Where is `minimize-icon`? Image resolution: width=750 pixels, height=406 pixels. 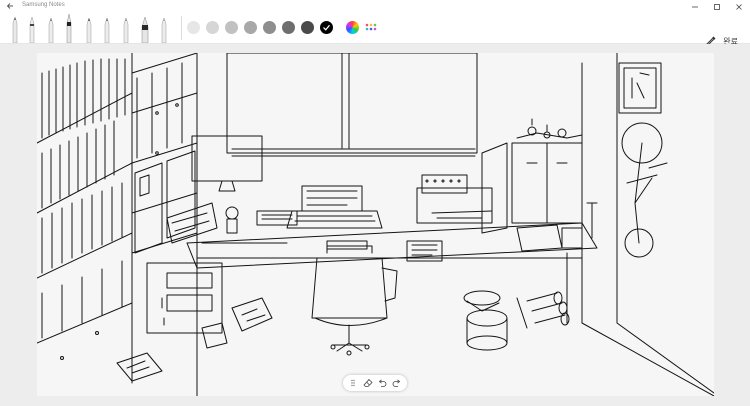 minimize-icon is located at coordinates (695, 6).